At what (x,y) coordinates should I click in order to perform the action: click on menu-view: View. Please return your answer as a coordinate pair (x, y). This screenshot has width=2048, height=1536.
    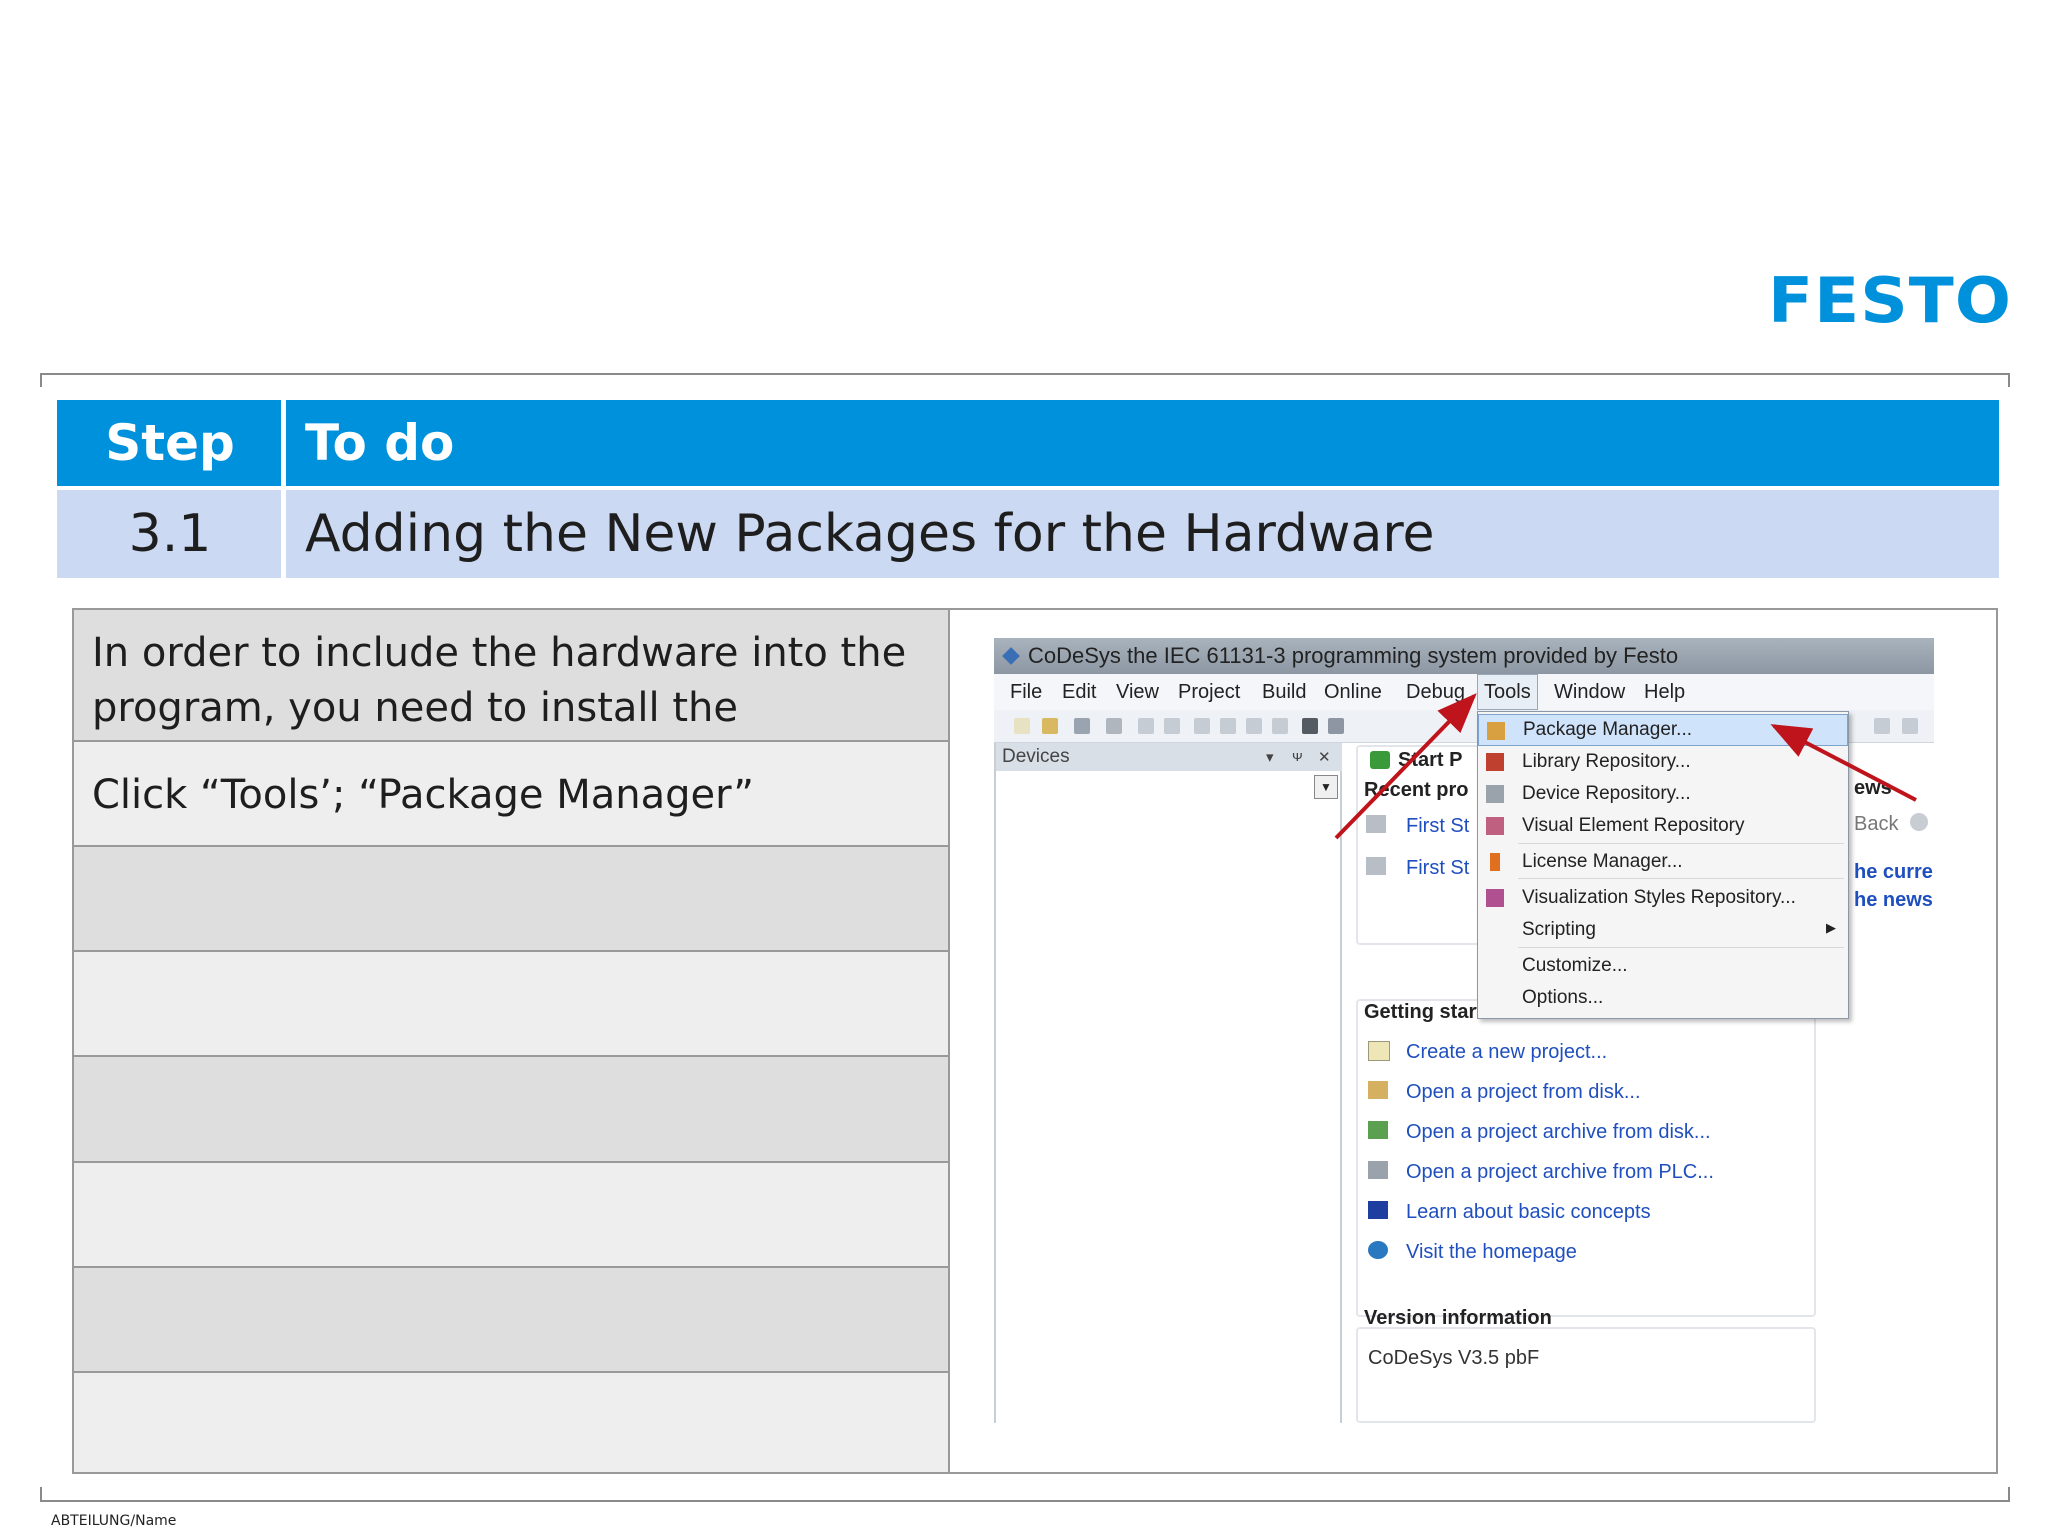
    Looking at the image, I should click on (1137, 692).